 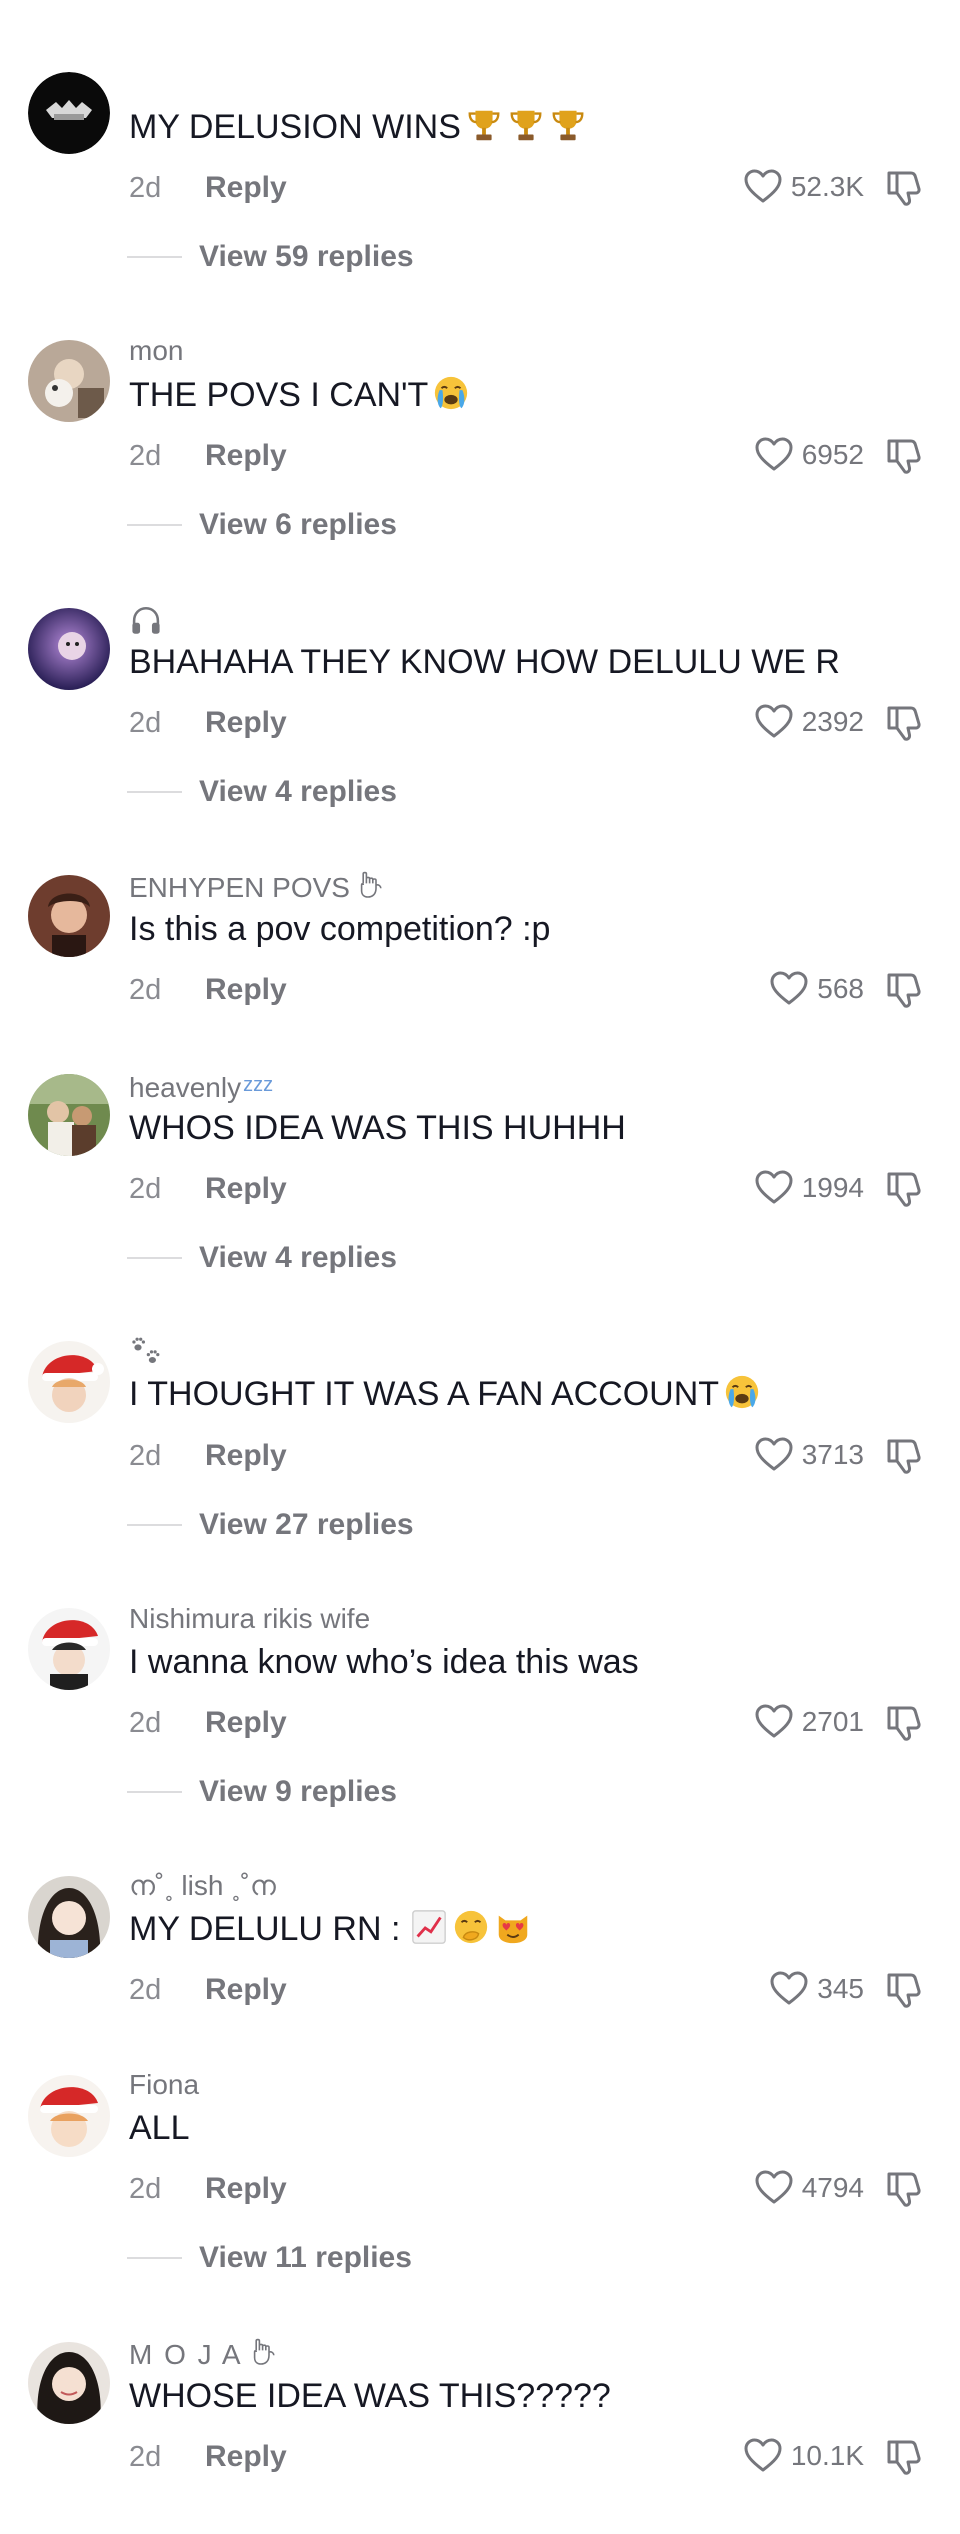 What do you see at coordinates (809, 1188) in the screenshot?
I see `like-button: 1994` at bounding box center [809, 1188].